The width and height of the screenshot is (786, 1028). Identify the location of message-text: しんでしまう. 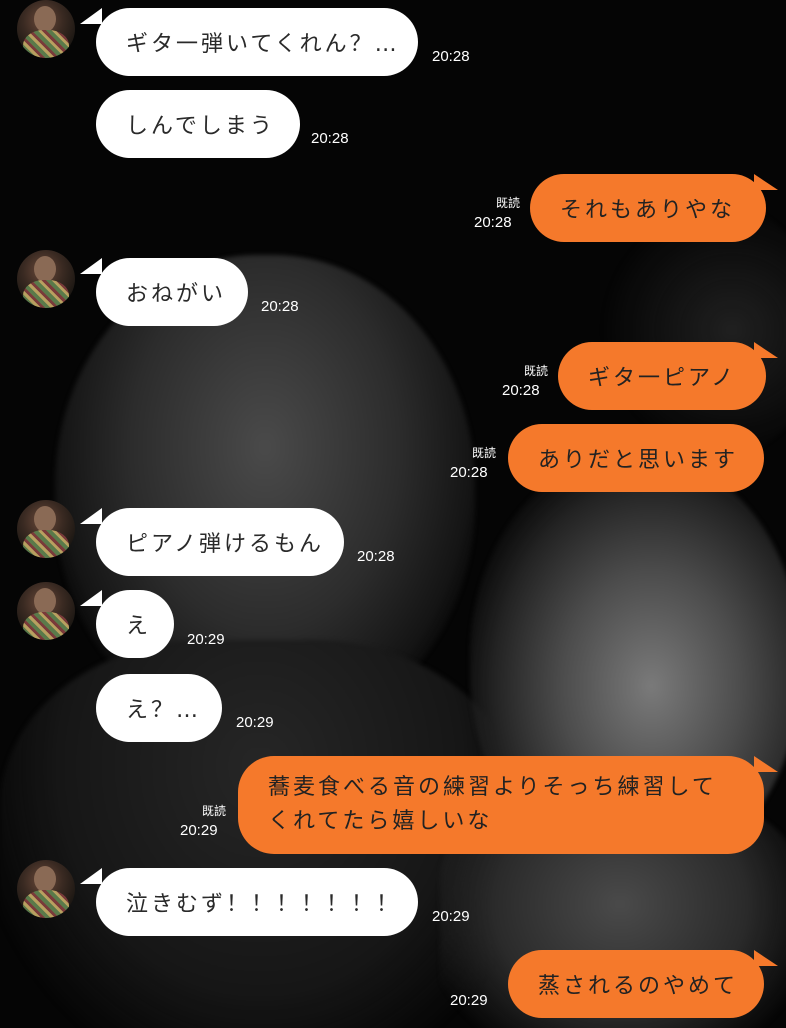
(200, 126).